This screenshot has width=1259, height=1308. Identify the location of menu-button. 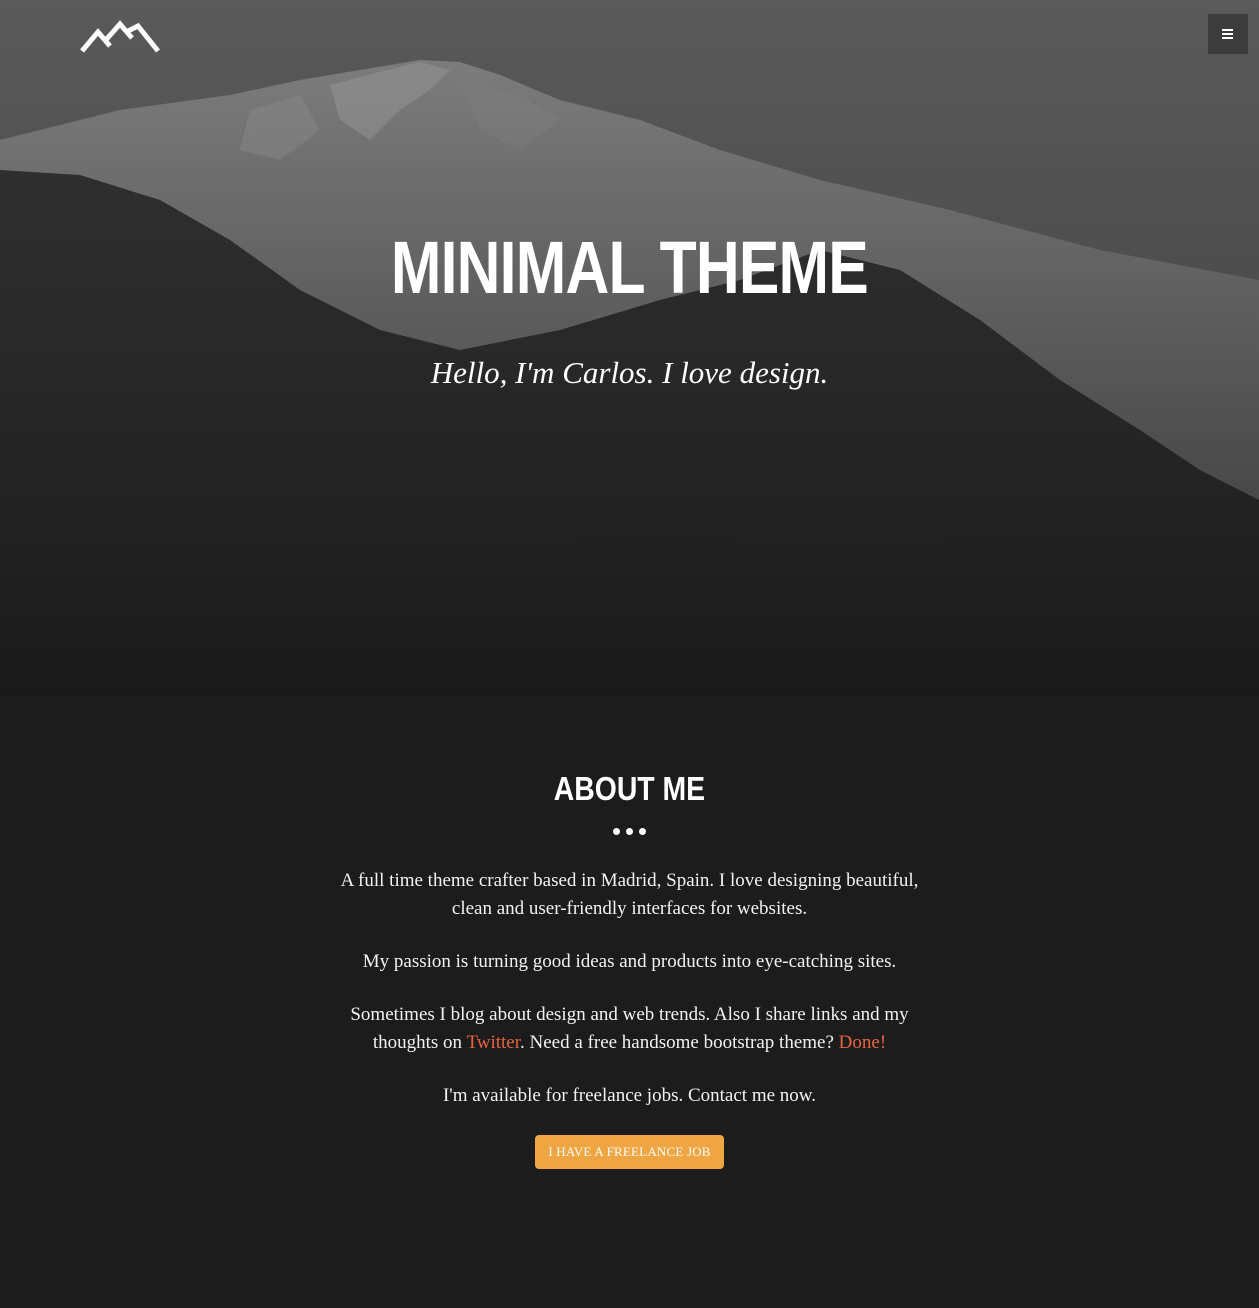
(1228, 34).